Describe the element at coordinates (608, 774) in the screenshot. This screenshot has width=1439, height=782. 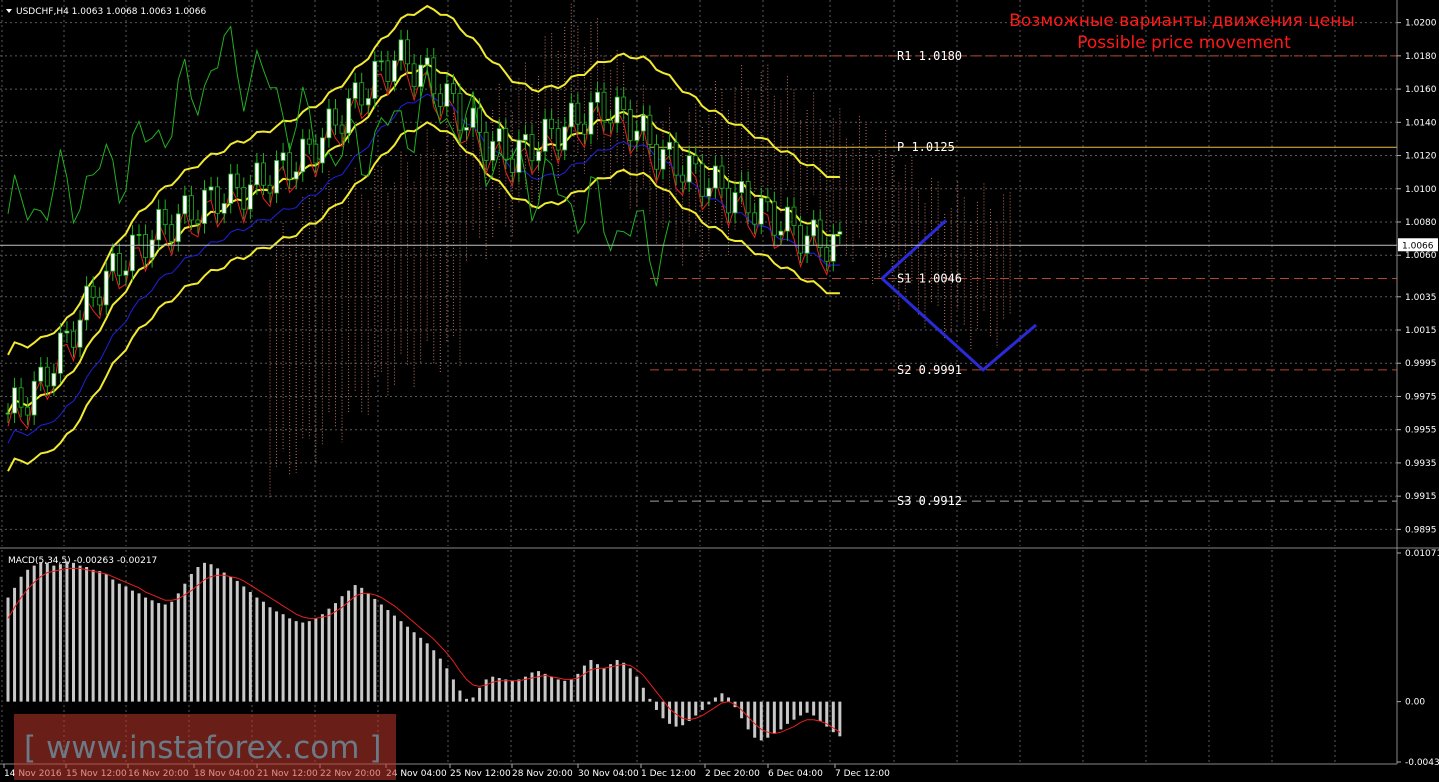
I see `time-tick-label: 30 Nov 04:00` at that location.